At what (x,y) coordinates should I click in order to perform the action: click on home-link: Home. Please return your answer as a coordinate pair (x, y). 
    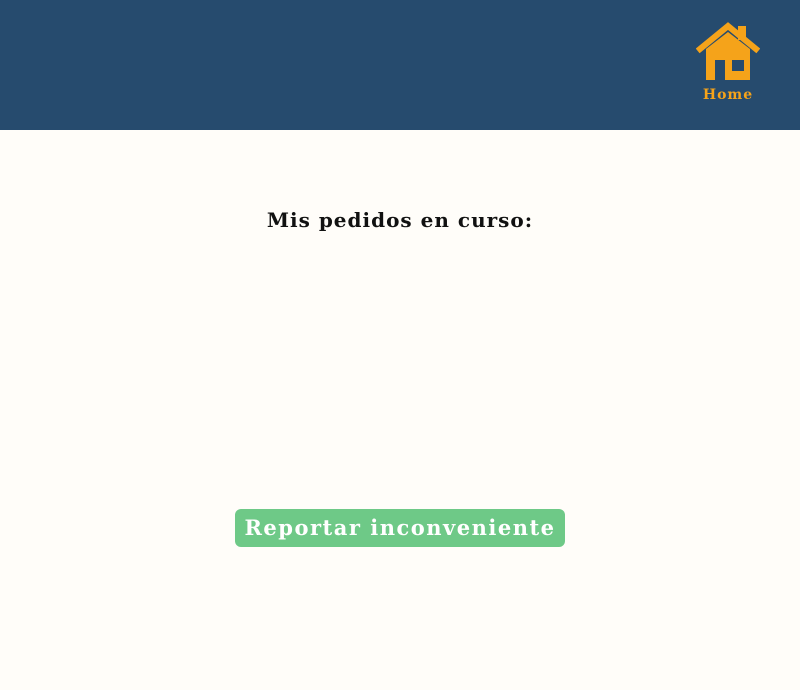
    Looking at the image, I should click on (728, 65).